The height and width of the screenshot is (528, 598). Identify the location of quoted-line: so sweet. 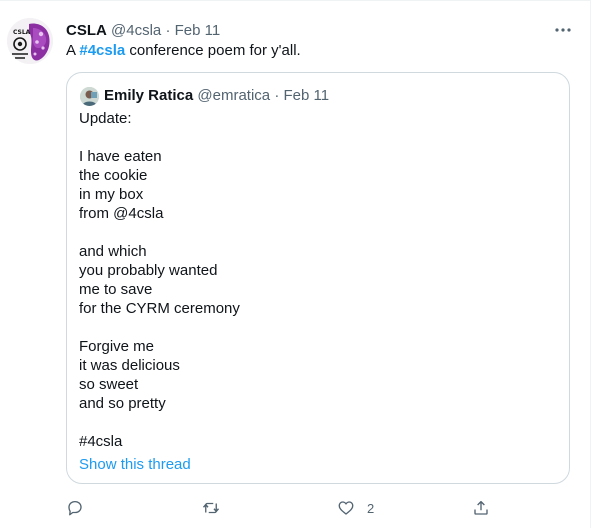
(109, 384).